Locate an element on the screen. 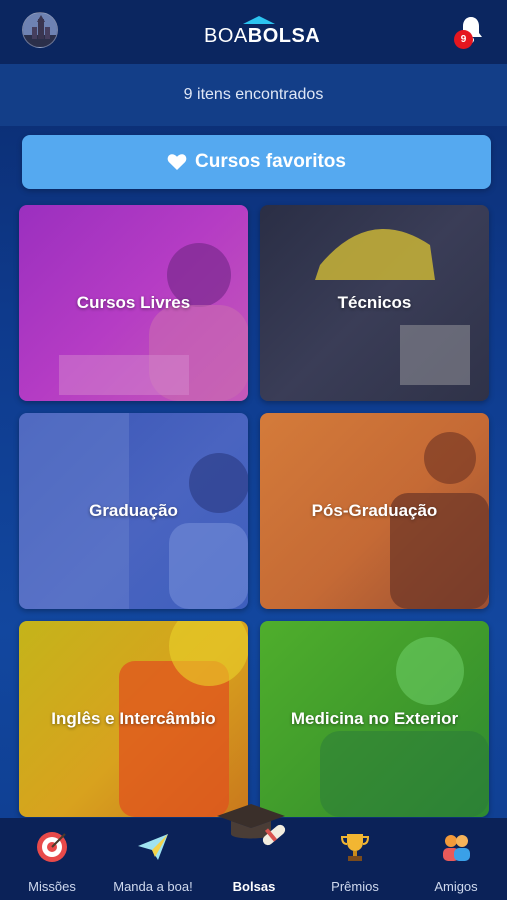 The width and height of the screenshot is (507, 900). nav-item-amigos: Amigos is located at coordinates (456, 859).